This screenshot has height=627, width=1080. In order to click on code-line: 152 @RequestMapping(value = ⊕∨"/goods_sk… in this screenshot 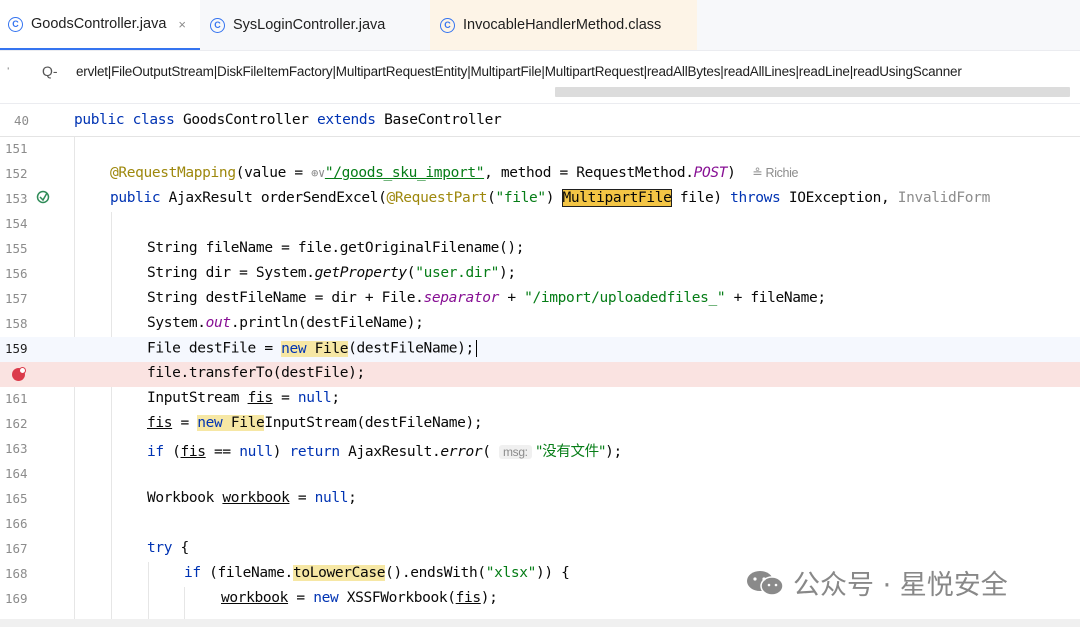, I will do `click(540, 174)`.